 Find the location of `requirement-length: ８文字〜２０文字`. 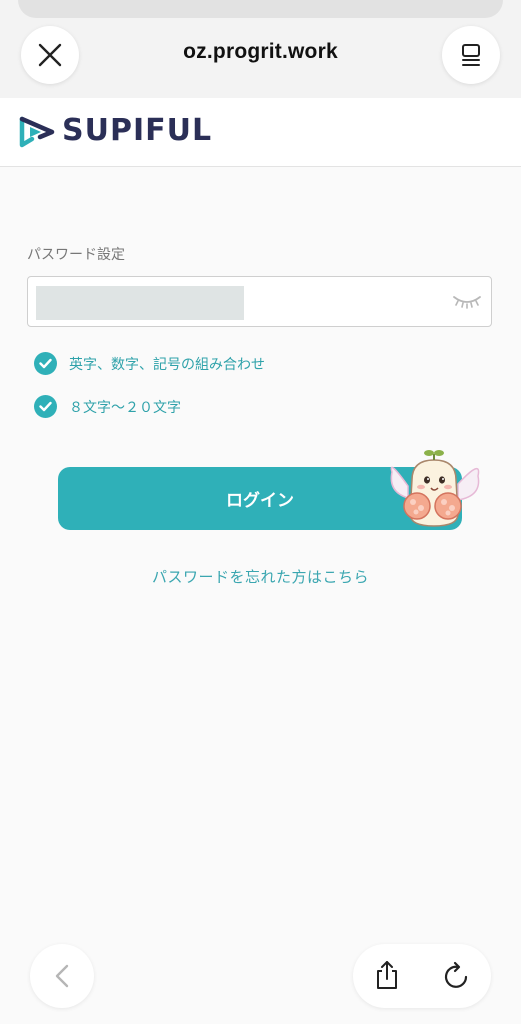

requirement-length: ８文字〜２０文字 is located at coordinates (107, 406).